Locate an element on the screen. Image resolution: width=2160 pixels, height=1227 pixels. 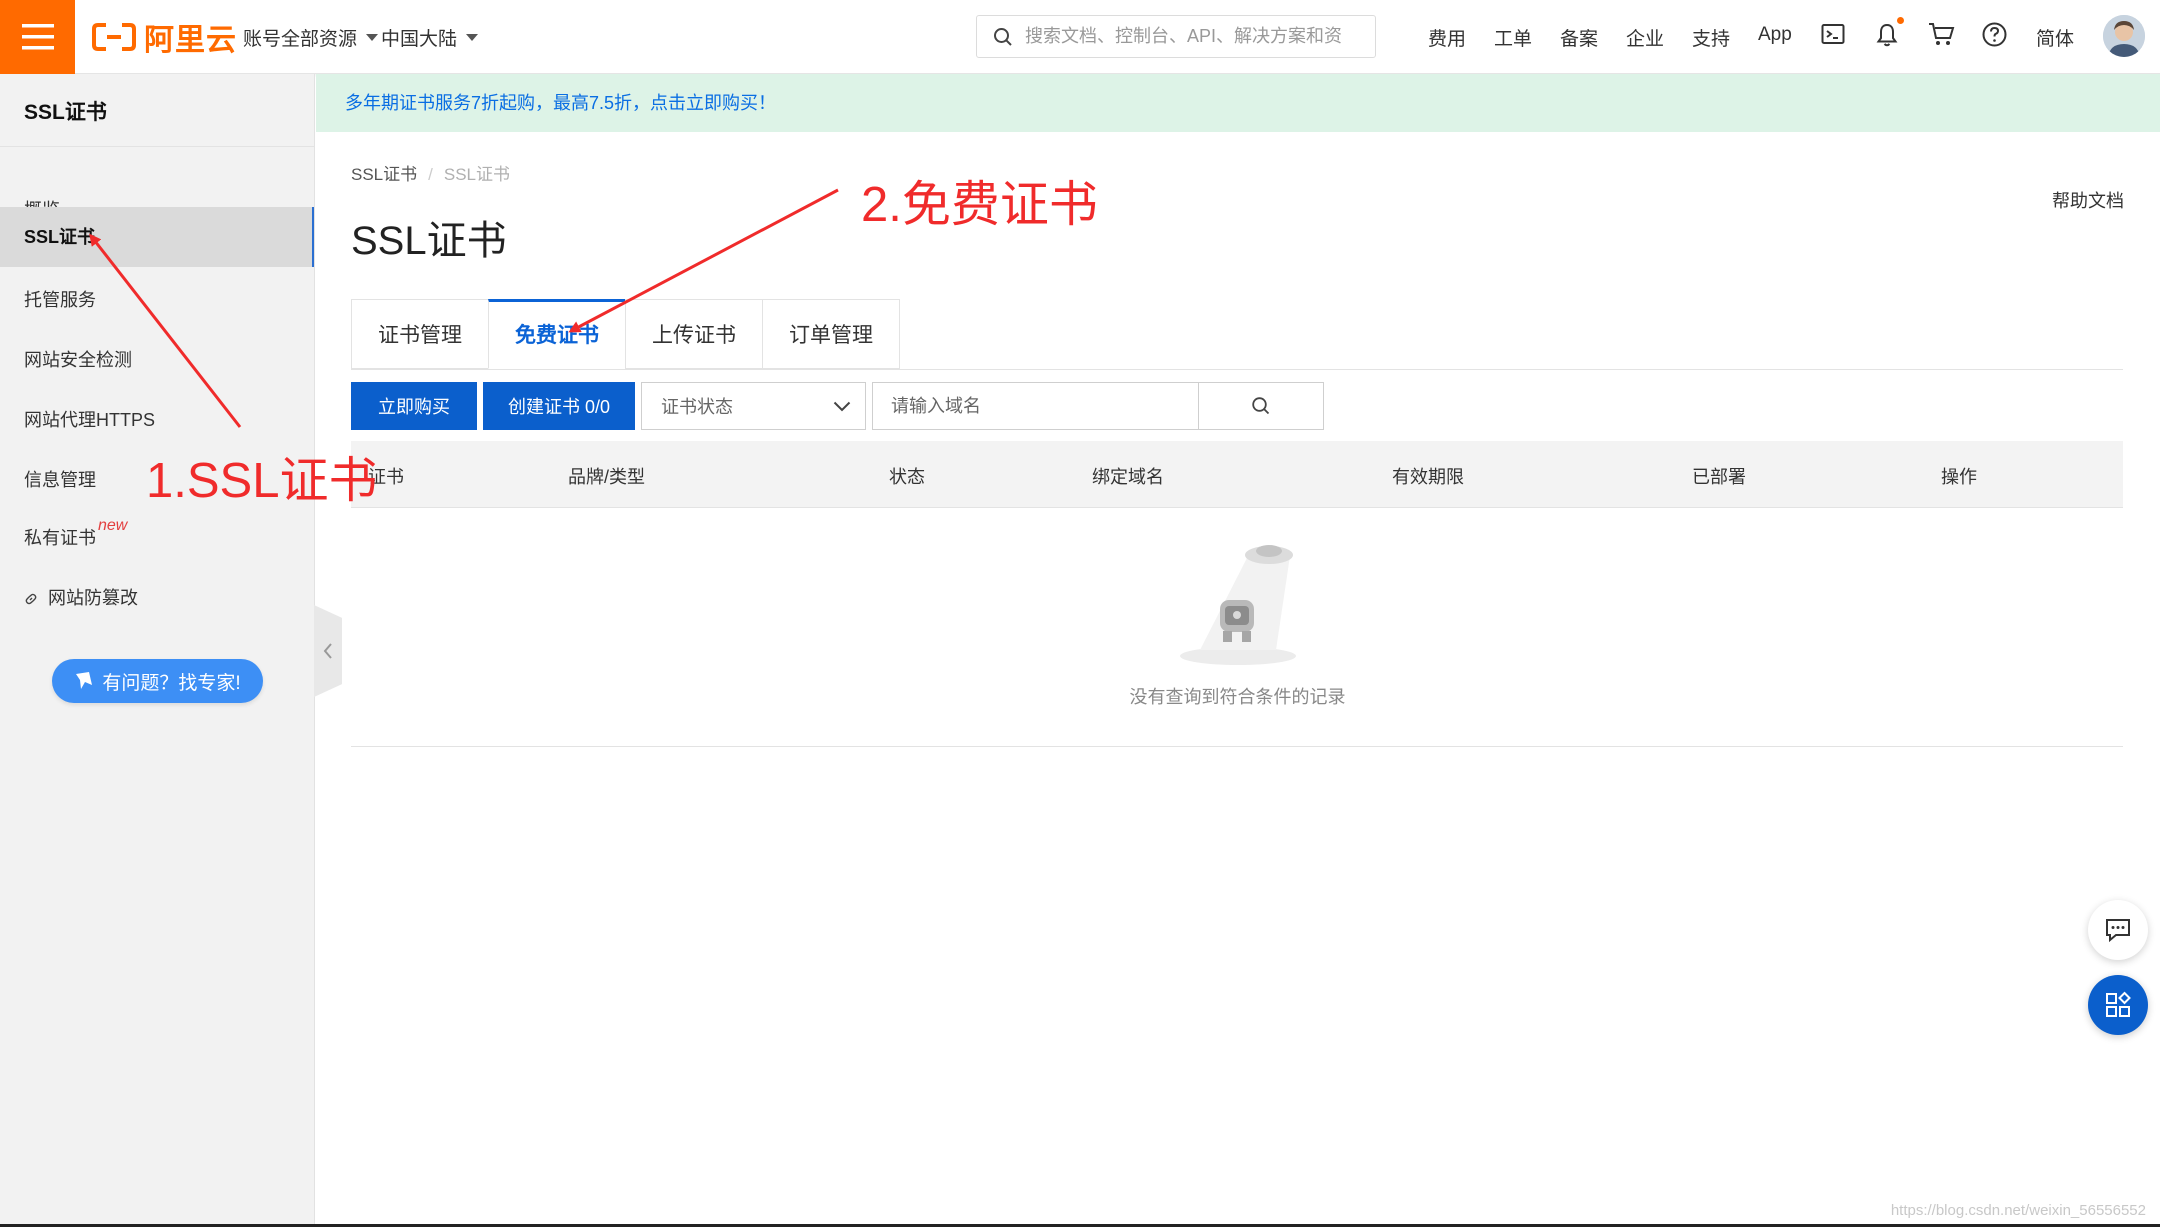
chat-icon is located at coordinates (2118, 931).